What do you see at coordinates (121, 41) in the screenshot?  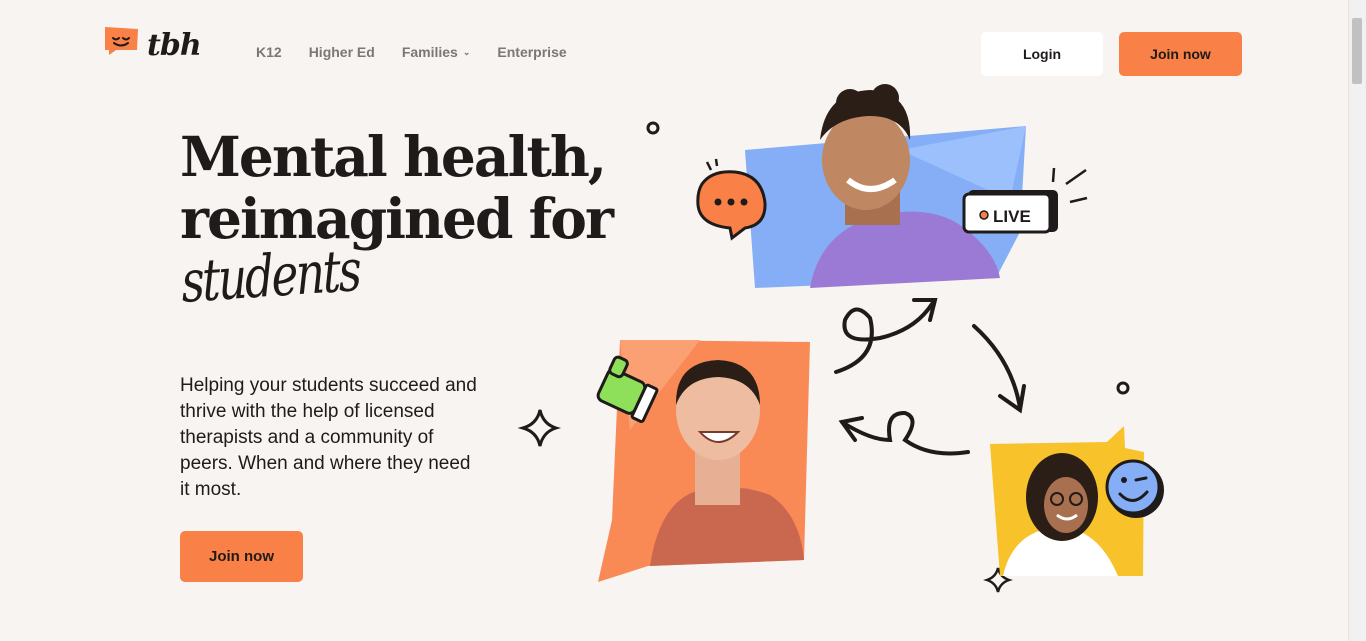 I see `logo-chat-icon` at bounding box center [121, 41].